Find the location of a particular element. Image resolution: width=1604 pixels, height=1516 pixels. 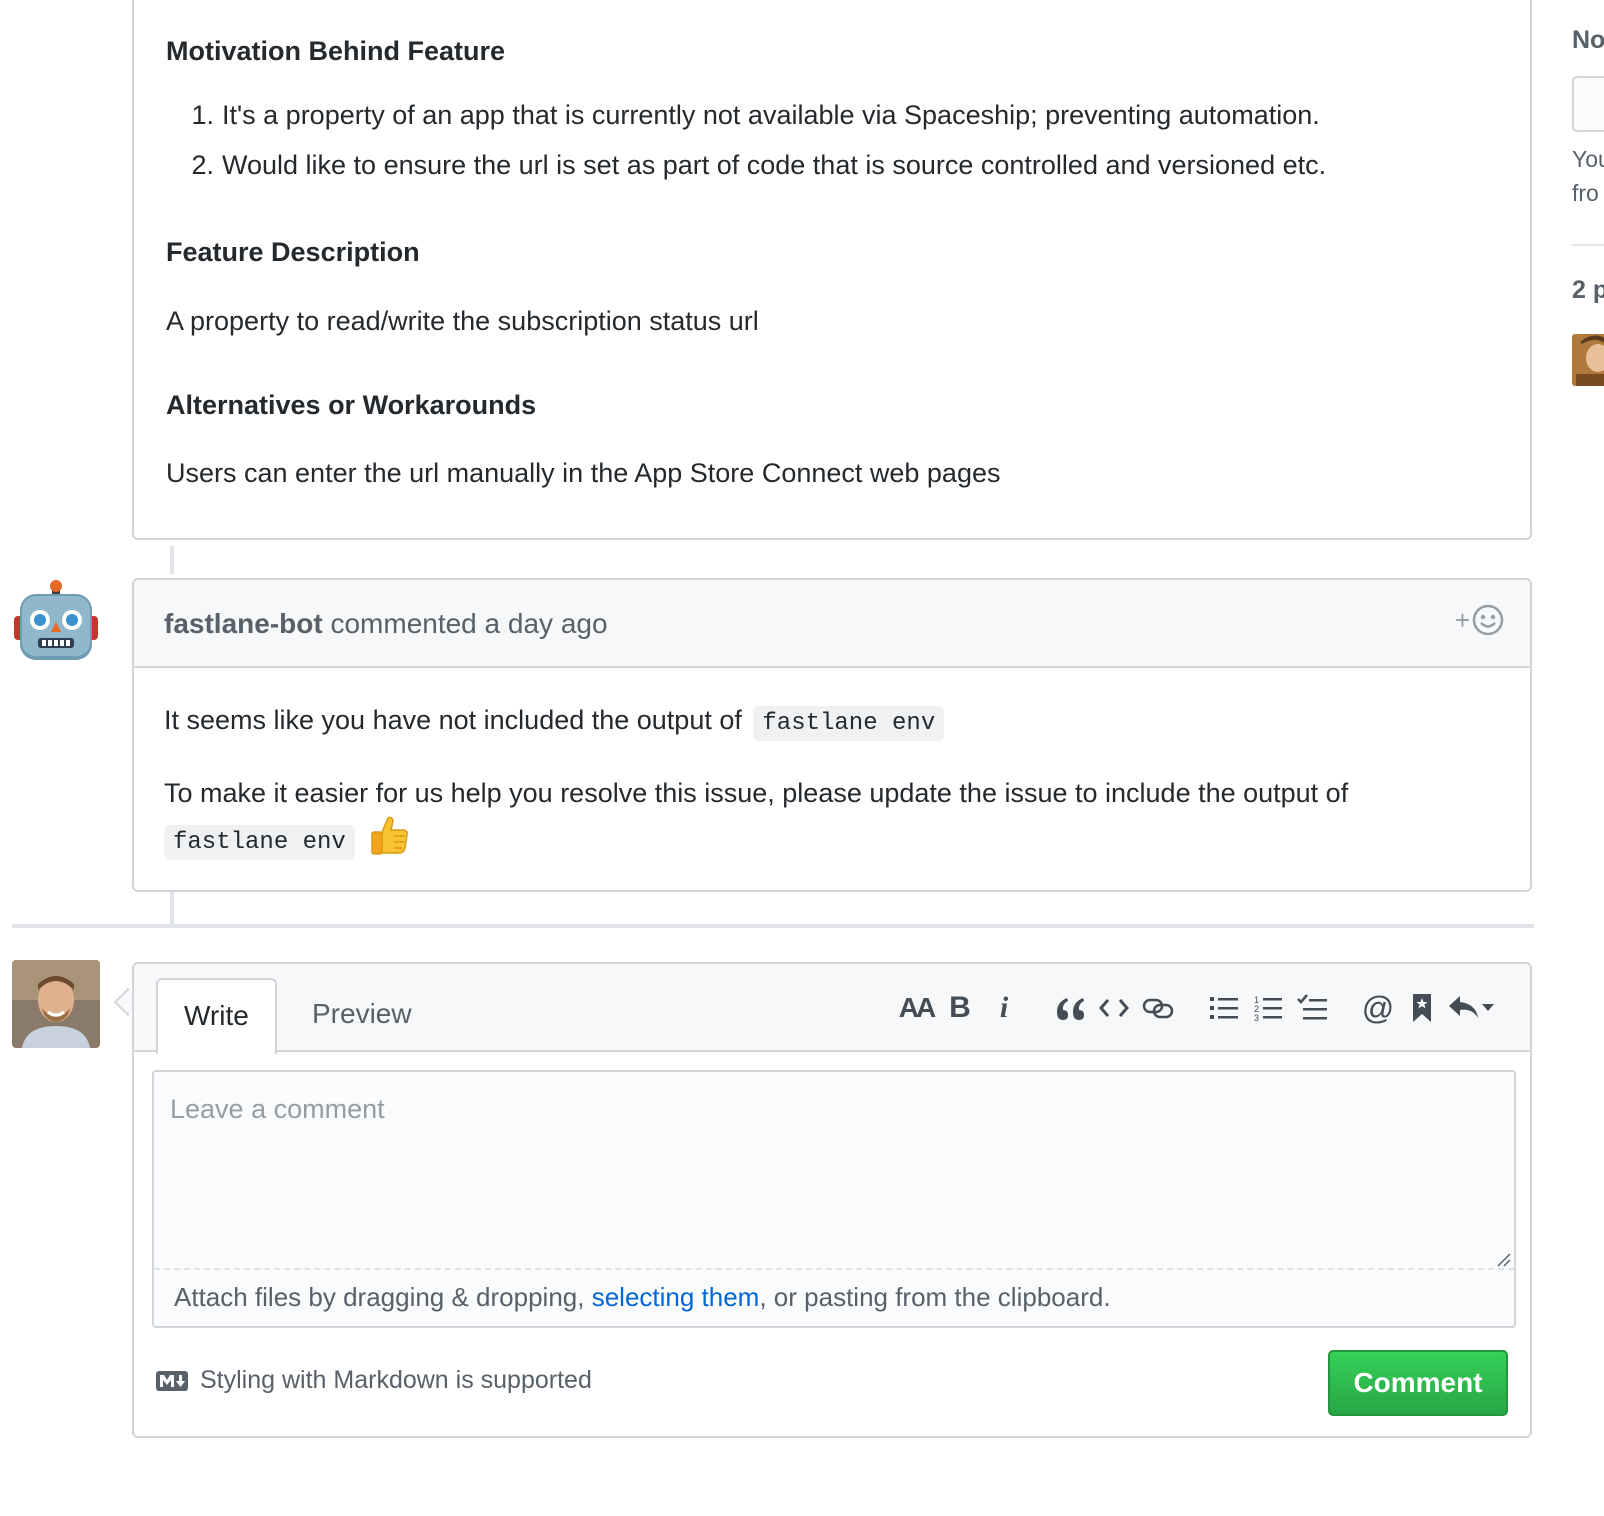

italic-button: i is located at coordinates (1004, 1008).